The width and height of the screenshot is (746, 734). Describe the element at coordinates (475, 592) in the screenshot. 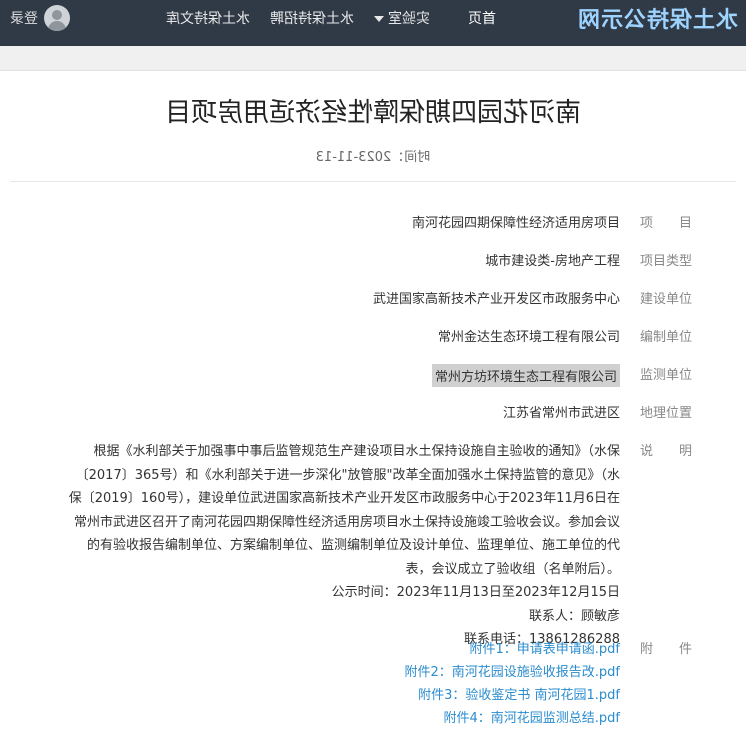

I see `description-line: 公示时间：2023年11月13日至2023年12月15日` at that location.